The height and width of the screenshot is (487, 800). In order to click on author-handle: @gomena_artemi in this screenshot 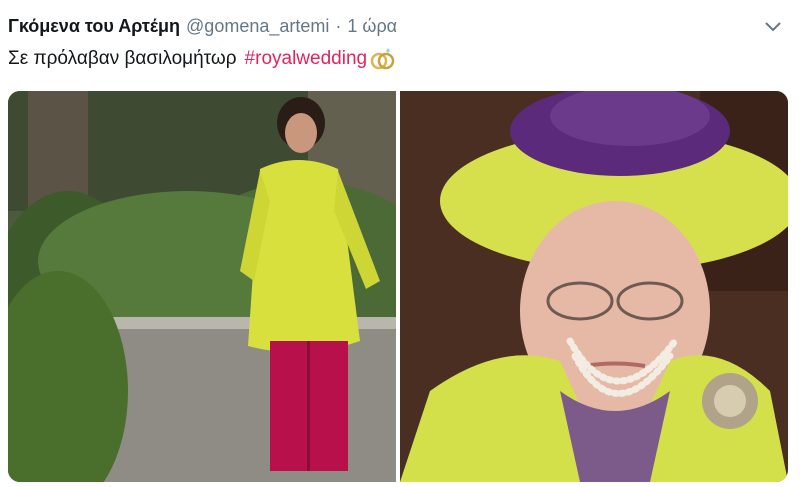, I will do `click(257, 26)`.